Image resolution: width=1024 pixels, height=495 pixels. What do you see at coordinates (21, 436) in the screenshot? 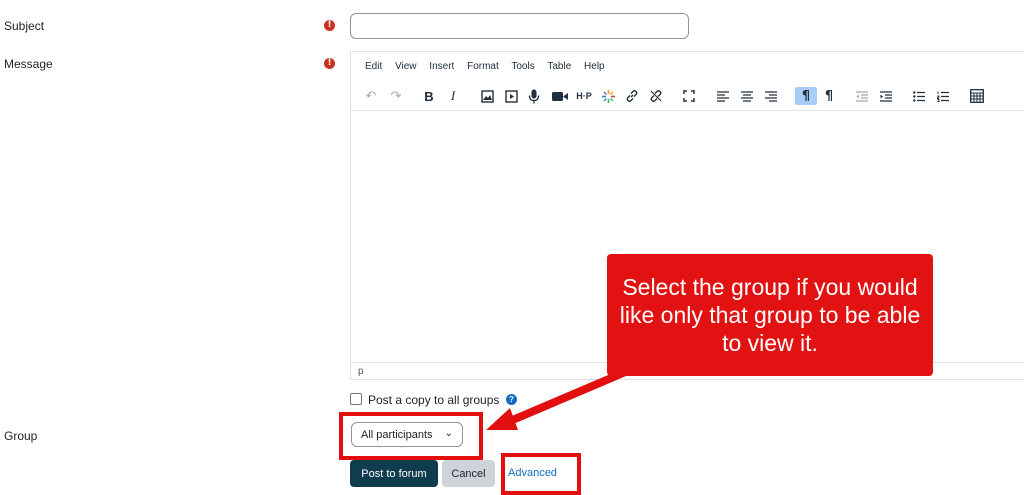
I see `group-label: Group` at bounding box center [21, 436].